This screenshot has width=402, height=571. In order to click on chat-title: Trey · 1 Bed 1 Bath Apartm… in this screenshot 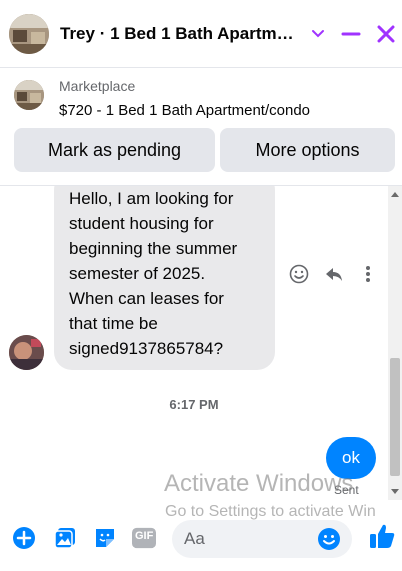, I will do `click(180, 34)`.